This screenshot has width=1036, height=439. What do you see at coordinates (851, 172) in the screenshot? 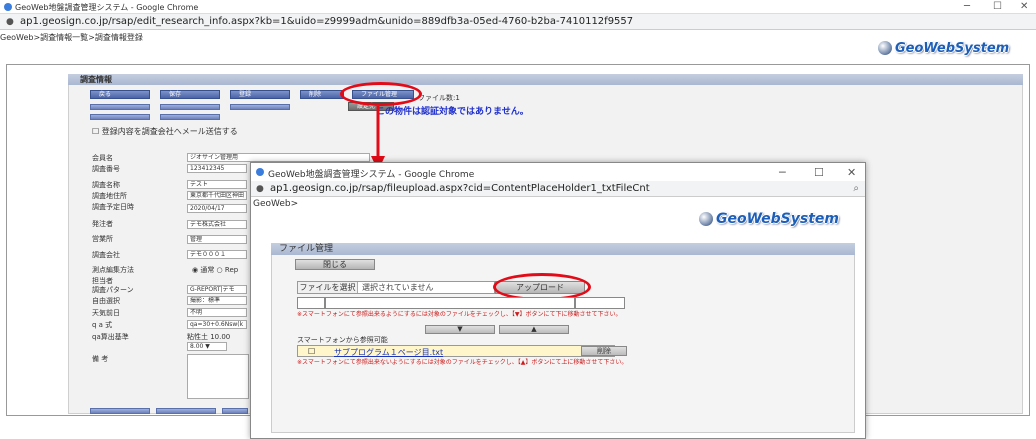
I see `popup-close-button: ✕` at bounding box center [851, 172].